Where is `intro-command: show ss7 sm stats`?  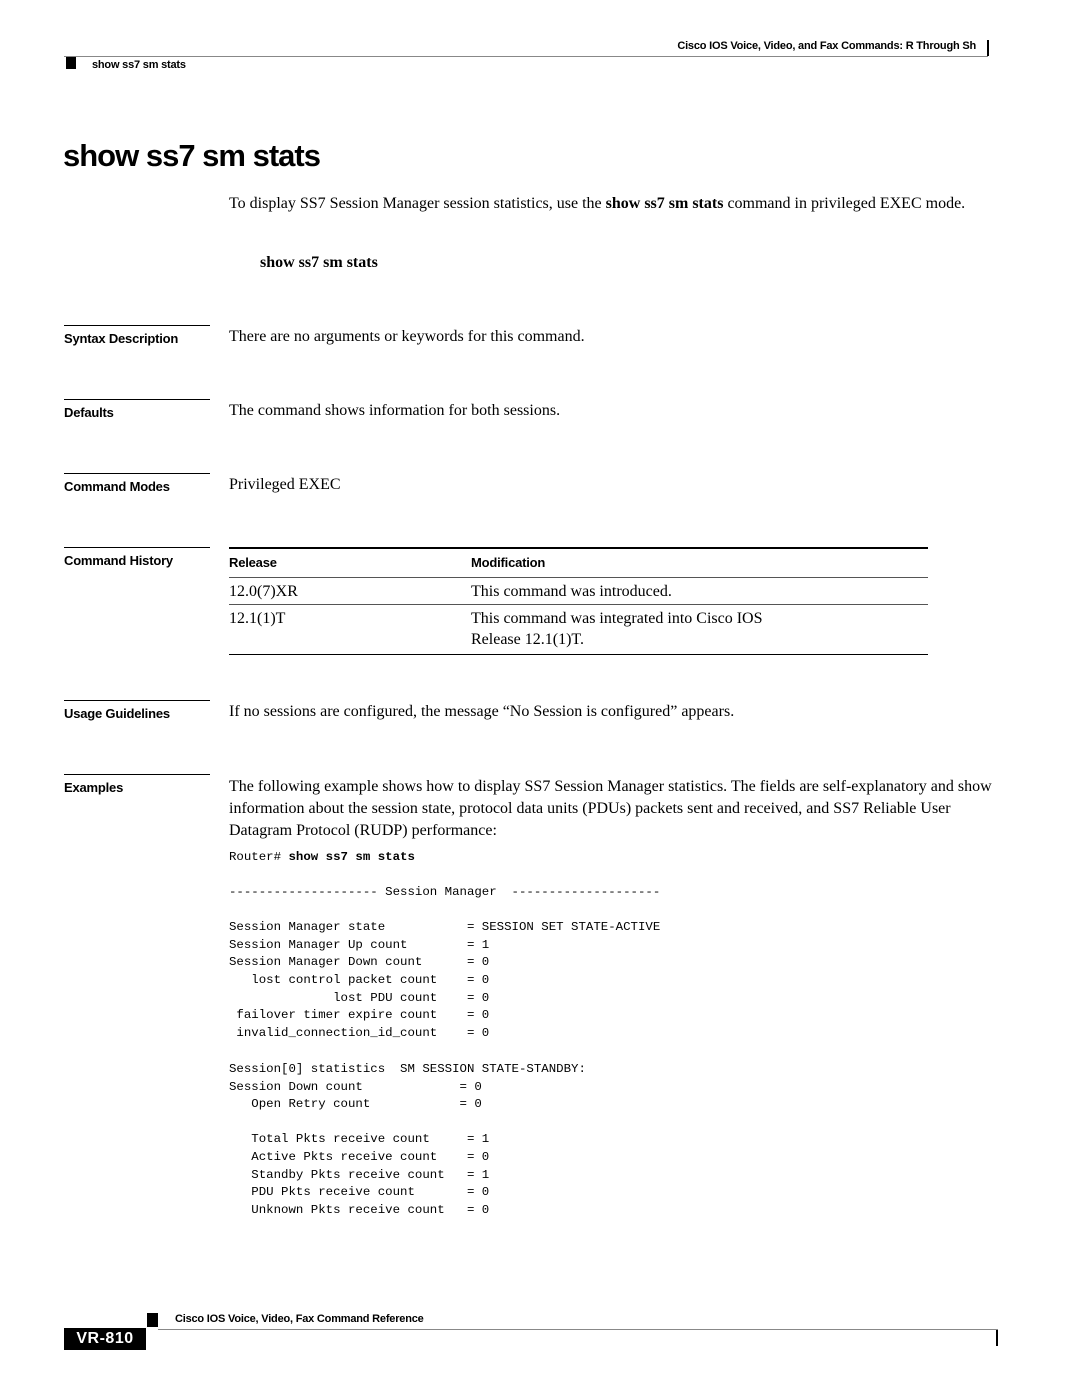 intro-command: show ss7 sm stats is located at coordinates (664, 203).